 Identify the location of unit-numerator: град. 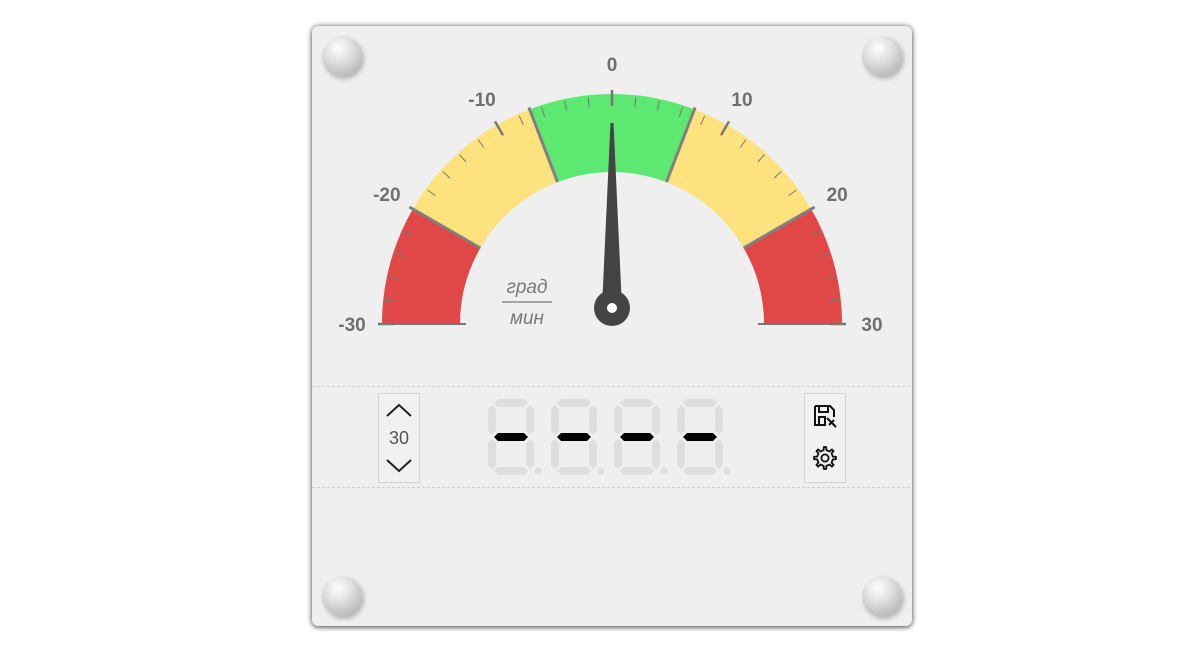
(526, 287).